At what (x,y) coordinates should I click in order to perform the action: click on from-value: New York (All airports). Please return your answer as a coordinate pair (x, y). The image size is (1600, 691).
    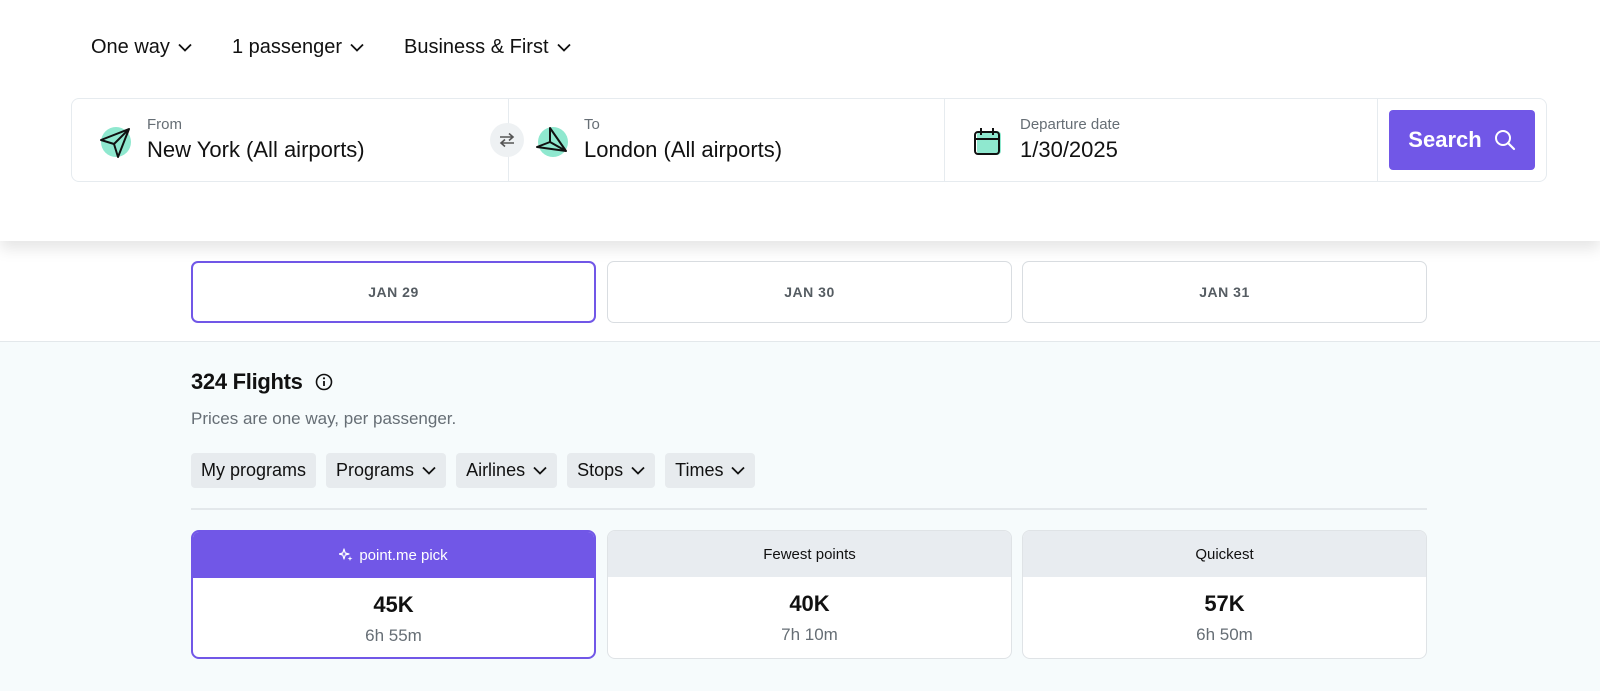
    Looking at the image, I should click on (256, 149).